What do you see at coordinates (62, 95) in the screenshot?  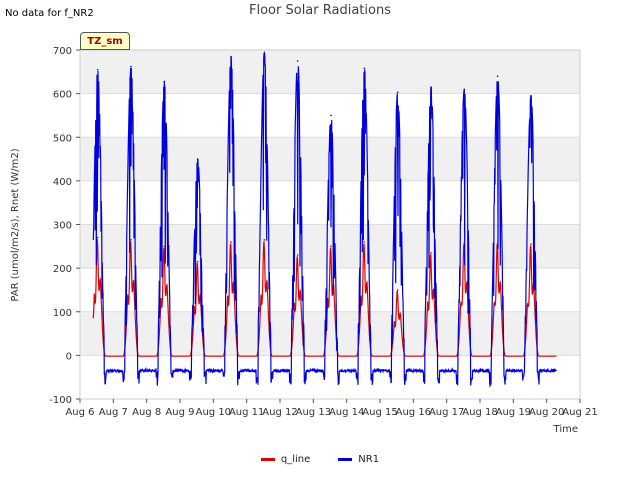 I see `y-tick-label: 600` at bounding box center [62, 95].